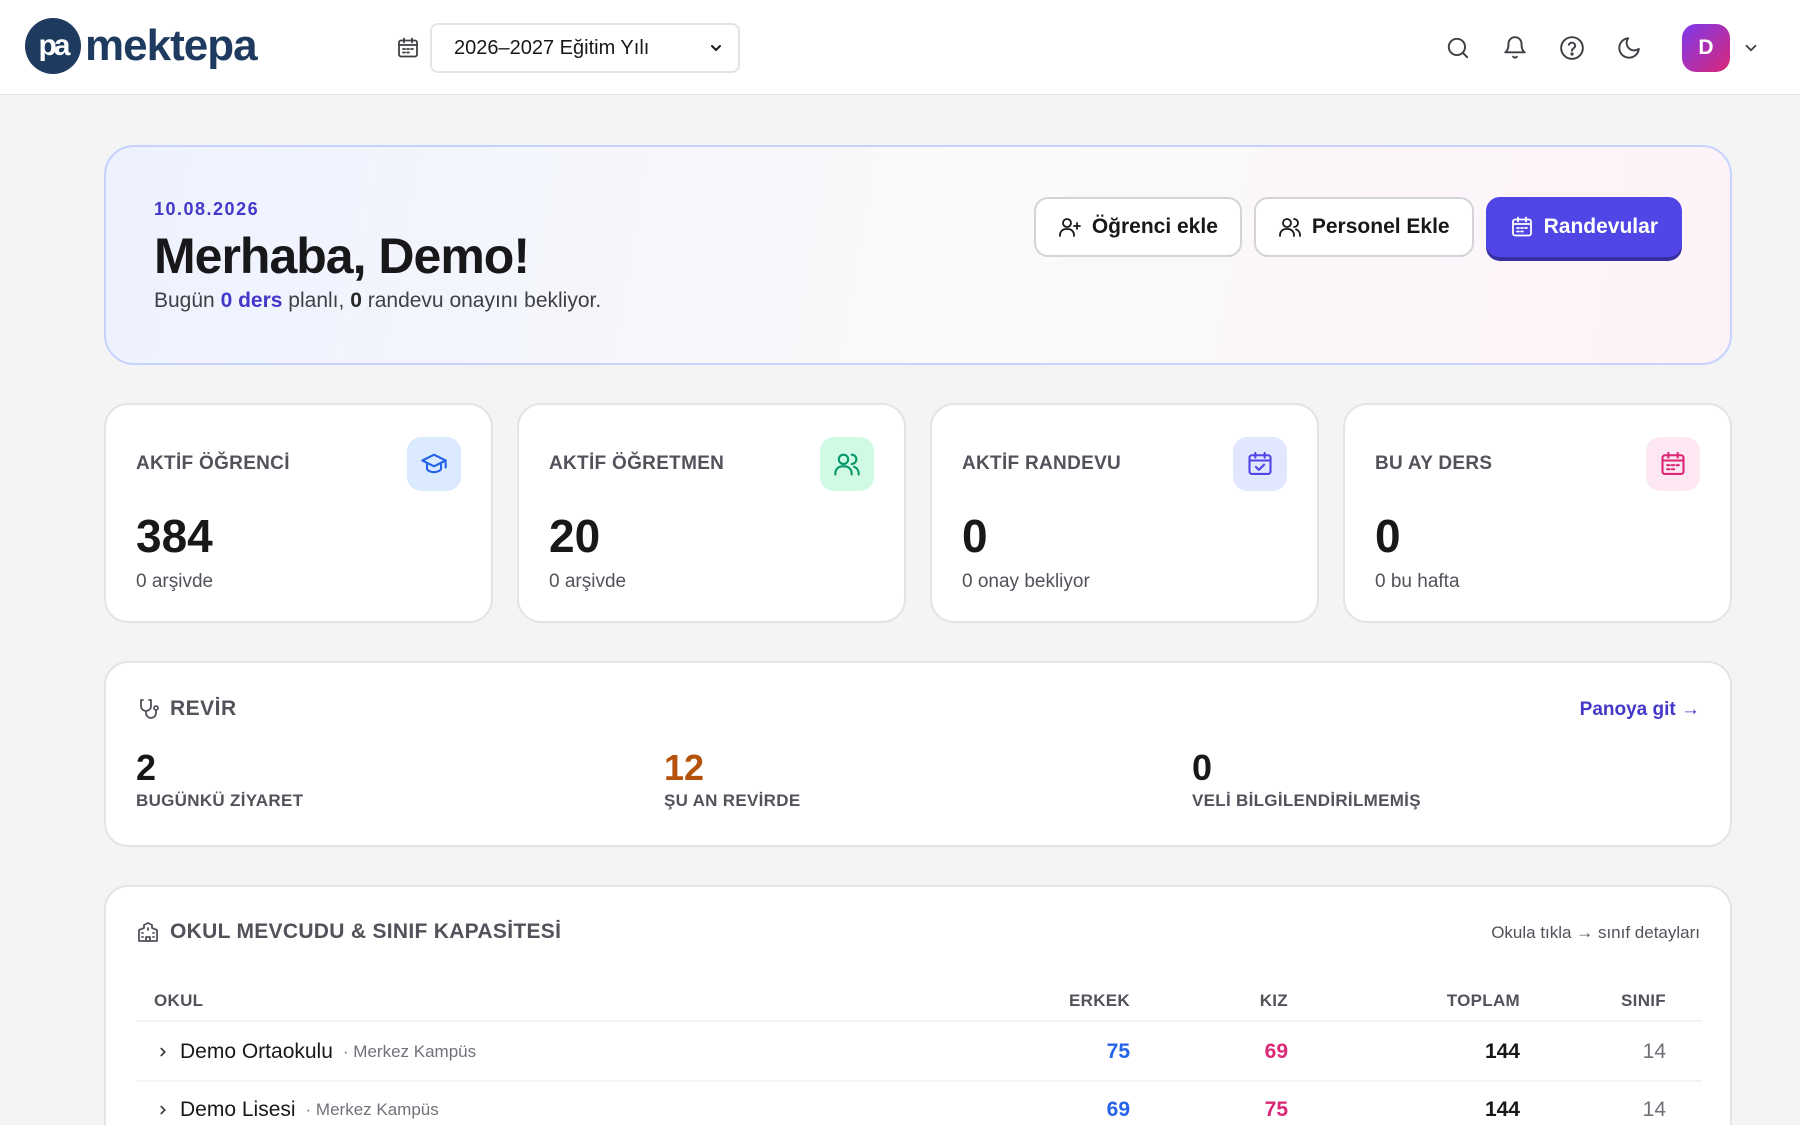  Describe the element at coordinates (174, 536) in the screenshot. I see `stat-value: 384` at that location.